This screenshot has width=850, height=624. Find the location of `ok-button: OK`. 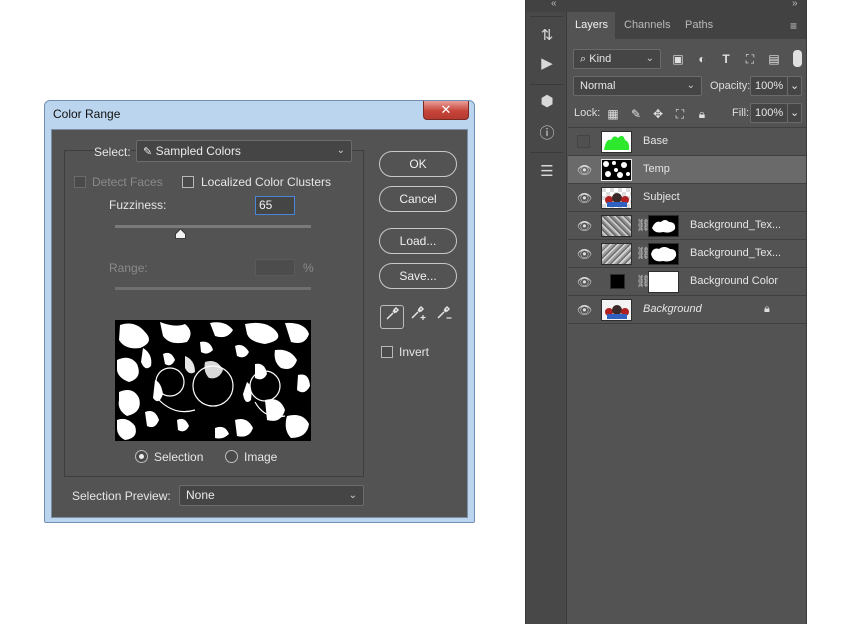

ok-button: OK is located at coordinates (418, 164).